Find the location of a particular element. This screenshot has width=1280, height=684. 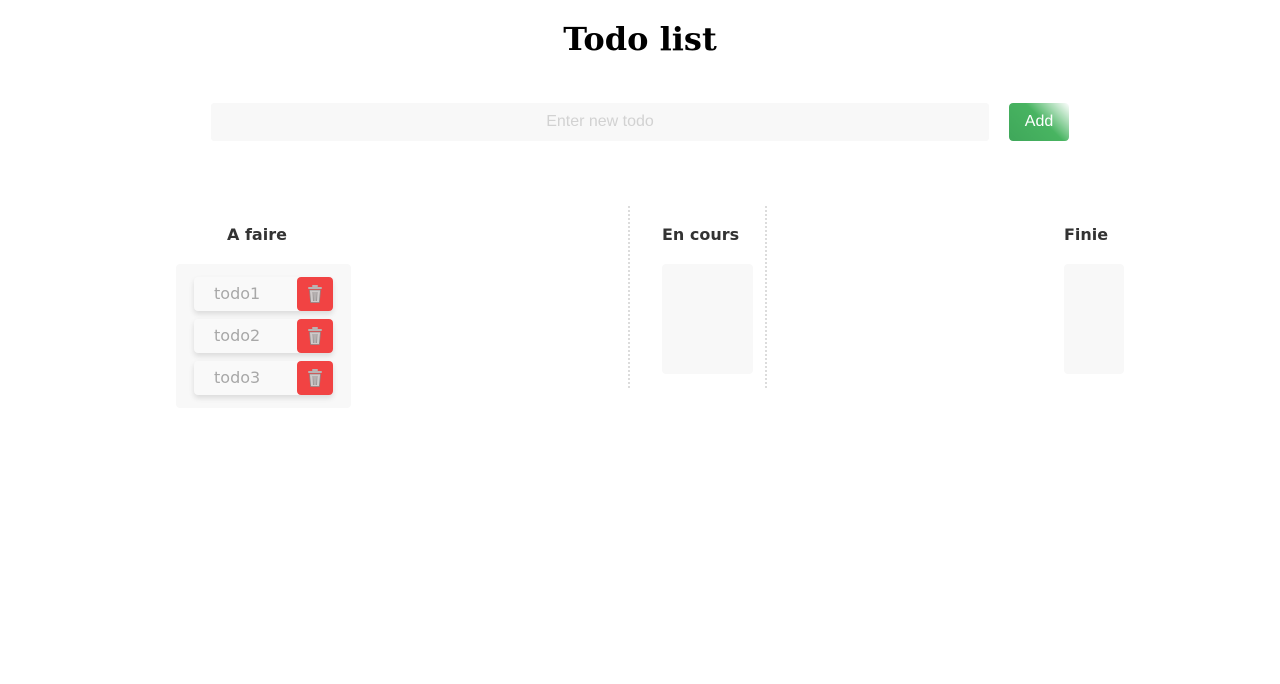

dropzone-done is located at coordinates (1094, 319).